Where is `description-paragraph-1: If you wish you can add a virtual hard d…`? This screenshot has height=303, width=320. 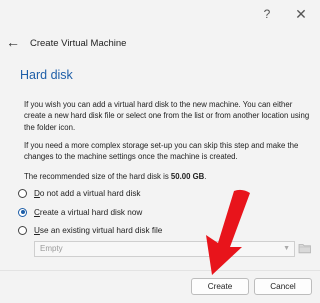
description-paragraph-1: If you wish you can add a virtual hard d… is located at coordinates (167, 116).